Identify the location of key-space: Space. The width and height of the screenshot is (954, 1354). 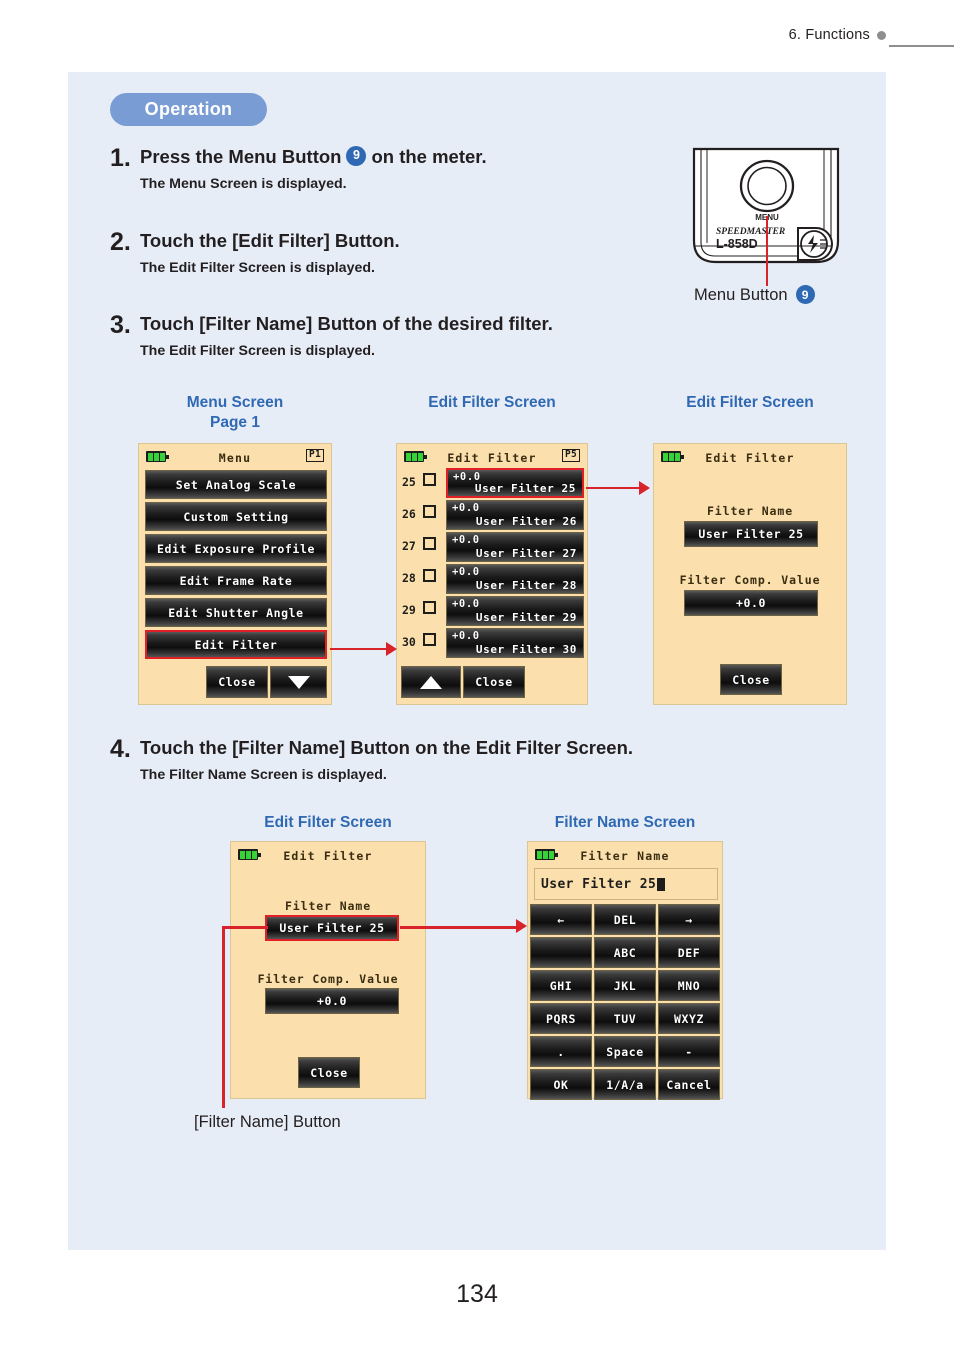
(625, 1051).